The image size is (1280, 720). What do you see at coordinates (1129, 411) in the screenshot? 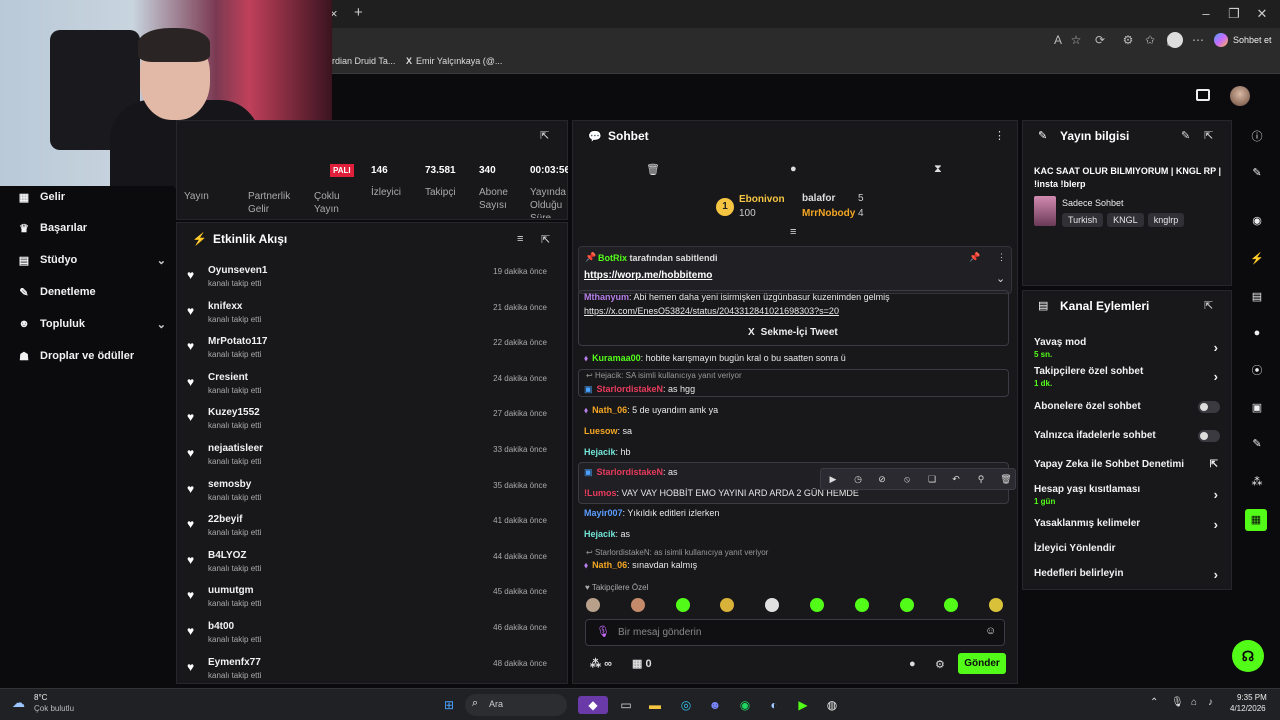
I see `channel-action-row: Abonelere özel sohbet` at bounding box center [1129, 411].